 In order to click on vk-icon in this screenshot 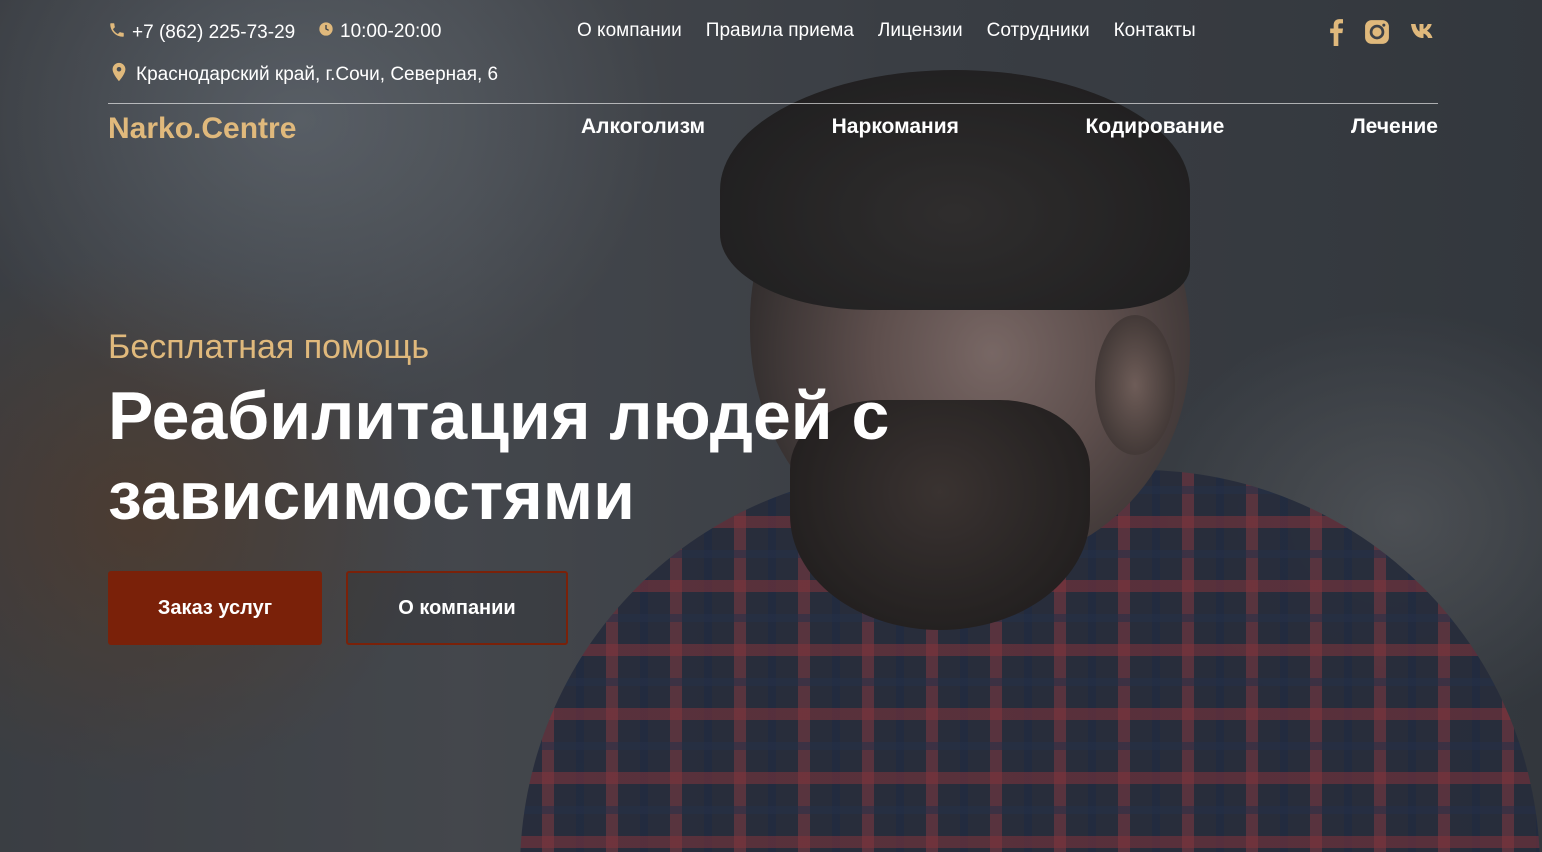, I will do `click(1424, 34)`.